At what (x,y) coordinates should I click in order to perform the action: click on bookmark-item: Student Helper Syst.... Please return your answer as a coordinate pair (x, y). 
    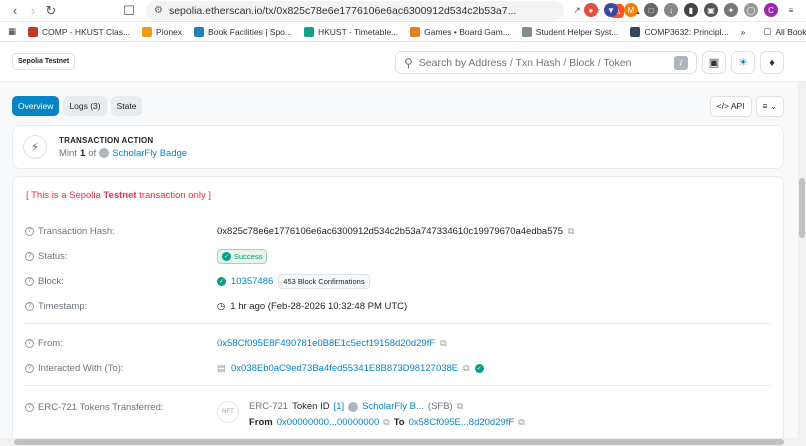
    Looking at the image, I should click on (569, 31).